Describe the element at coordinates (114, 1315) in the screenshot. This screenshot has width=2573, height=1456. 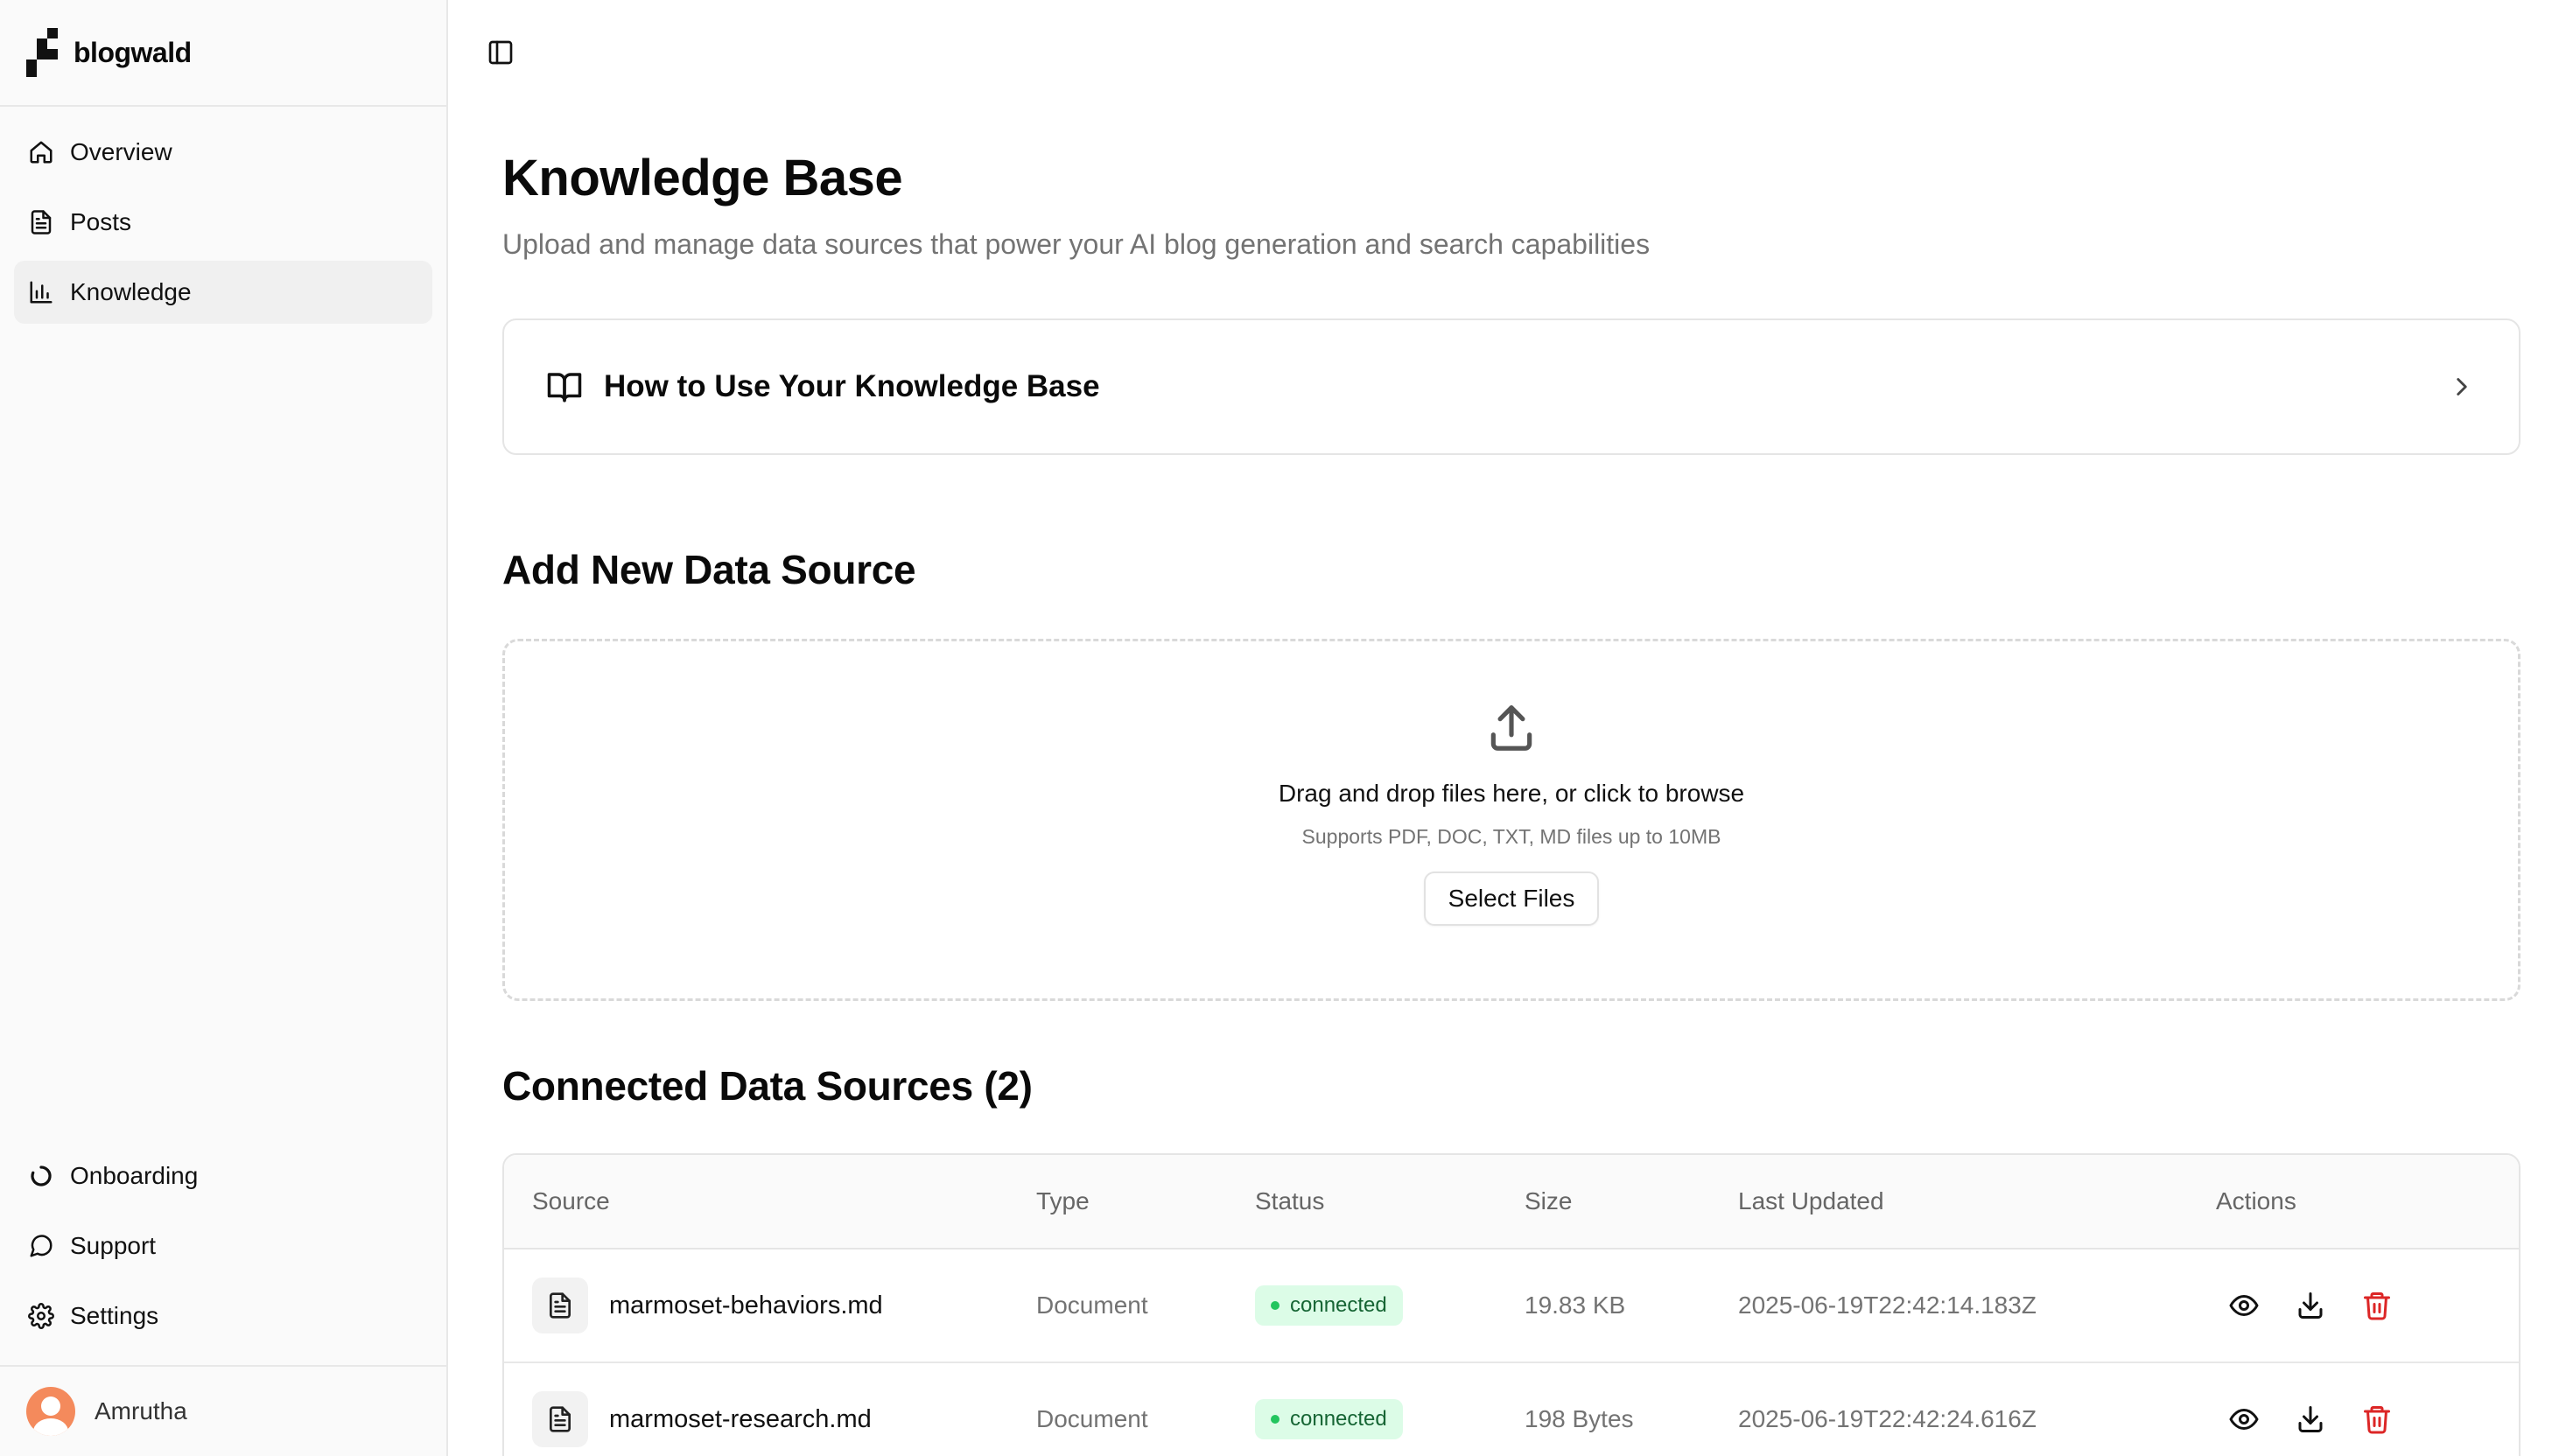
I see `sidebar-item-label: Settings` at that location.